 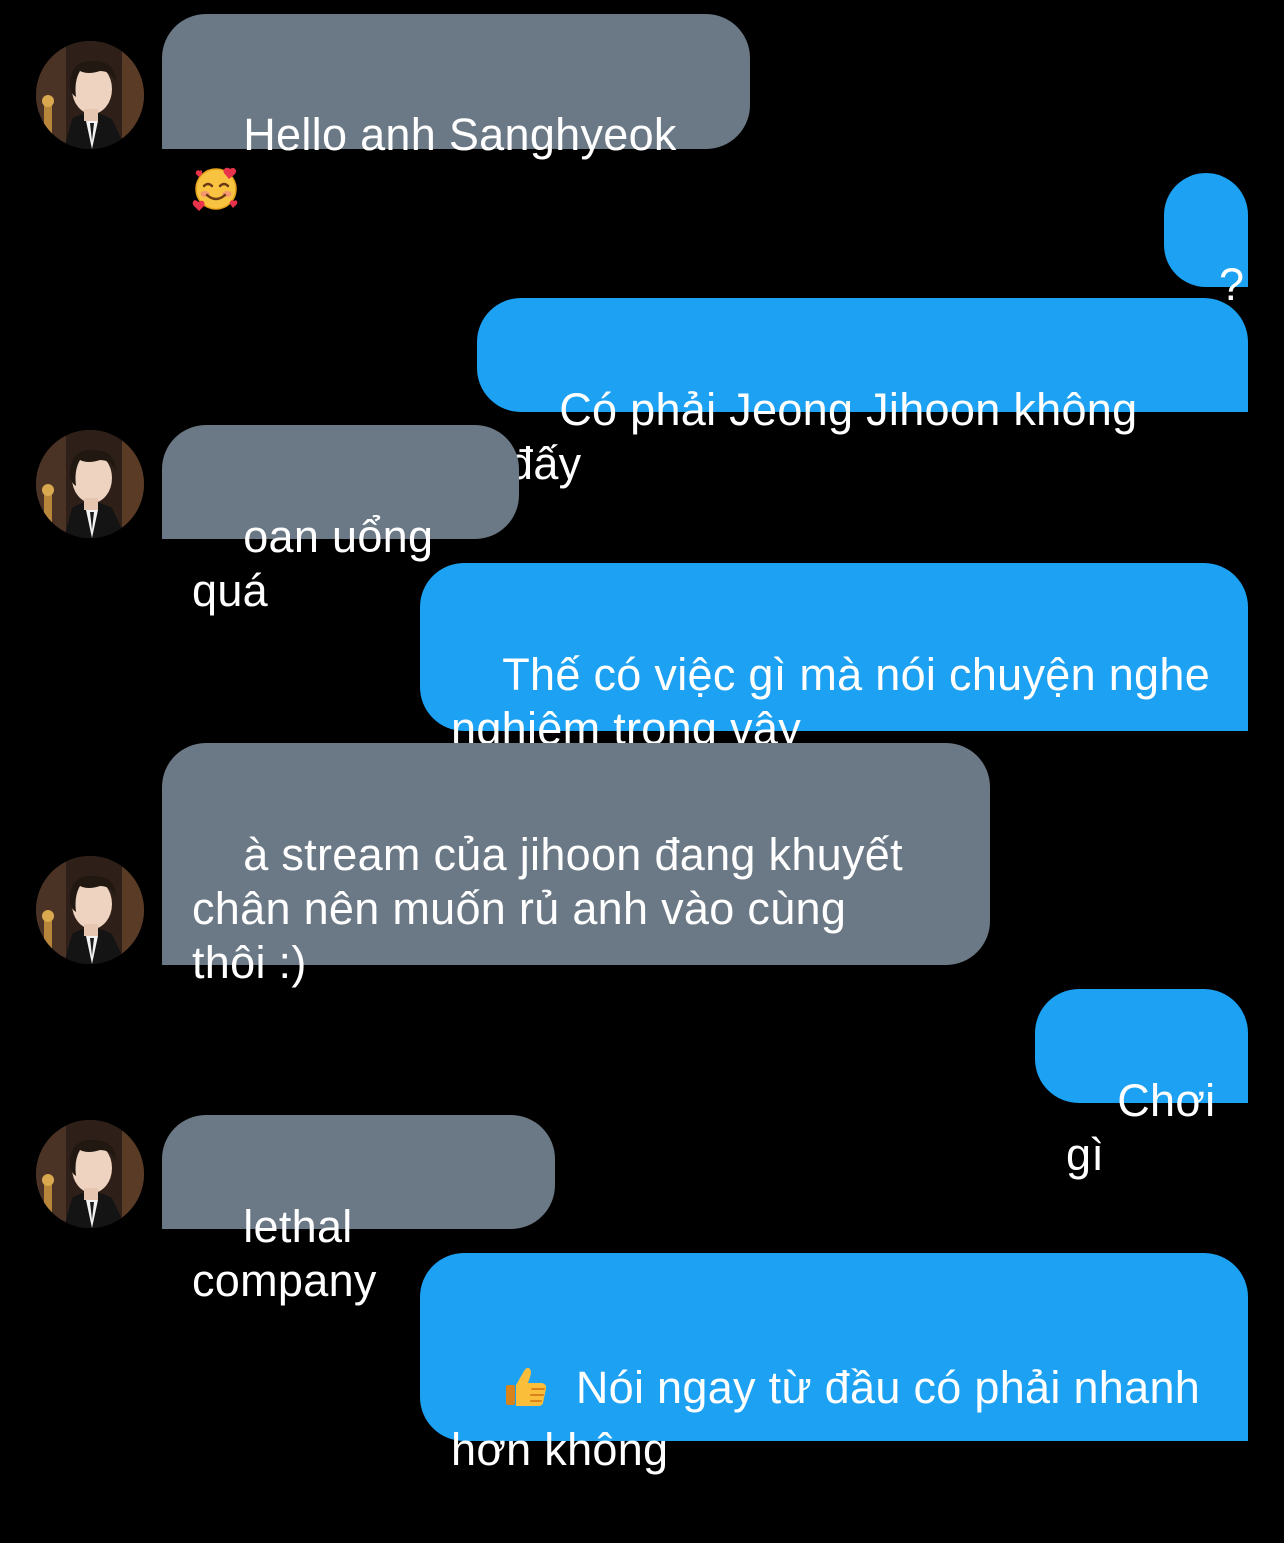 I want to click on message-text: Chơi gì, so click(x=1147, y=1127).